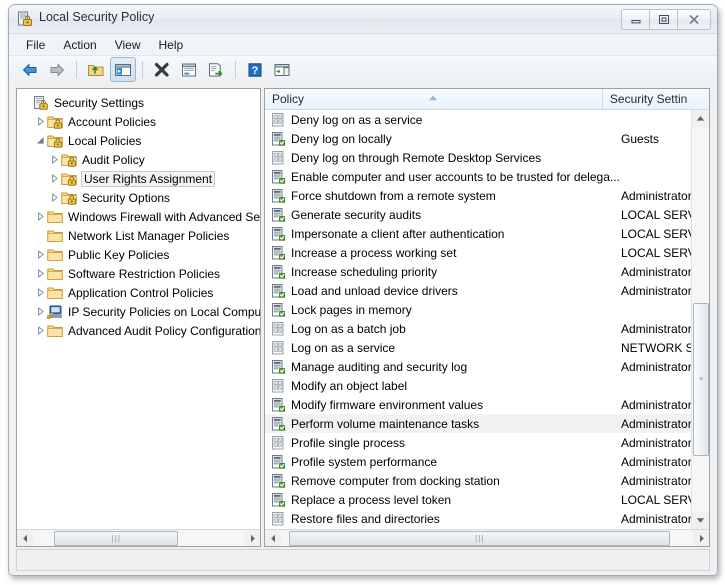 This screenshot has height=585, width=725. What do you see at coordinates (635, 19) in the screenshot?
I see `minimize-button` at bounding box center [635, 19].